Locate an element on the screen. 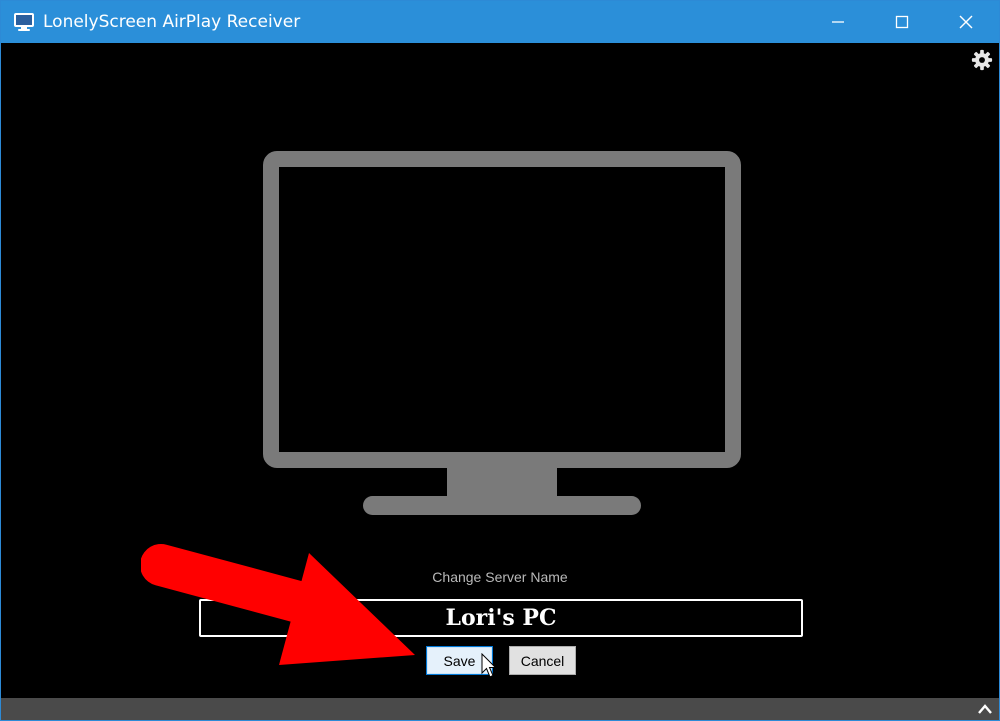 The image size is (1000, 721). cancel-button: Cancel is located at coordinates (542, 660).